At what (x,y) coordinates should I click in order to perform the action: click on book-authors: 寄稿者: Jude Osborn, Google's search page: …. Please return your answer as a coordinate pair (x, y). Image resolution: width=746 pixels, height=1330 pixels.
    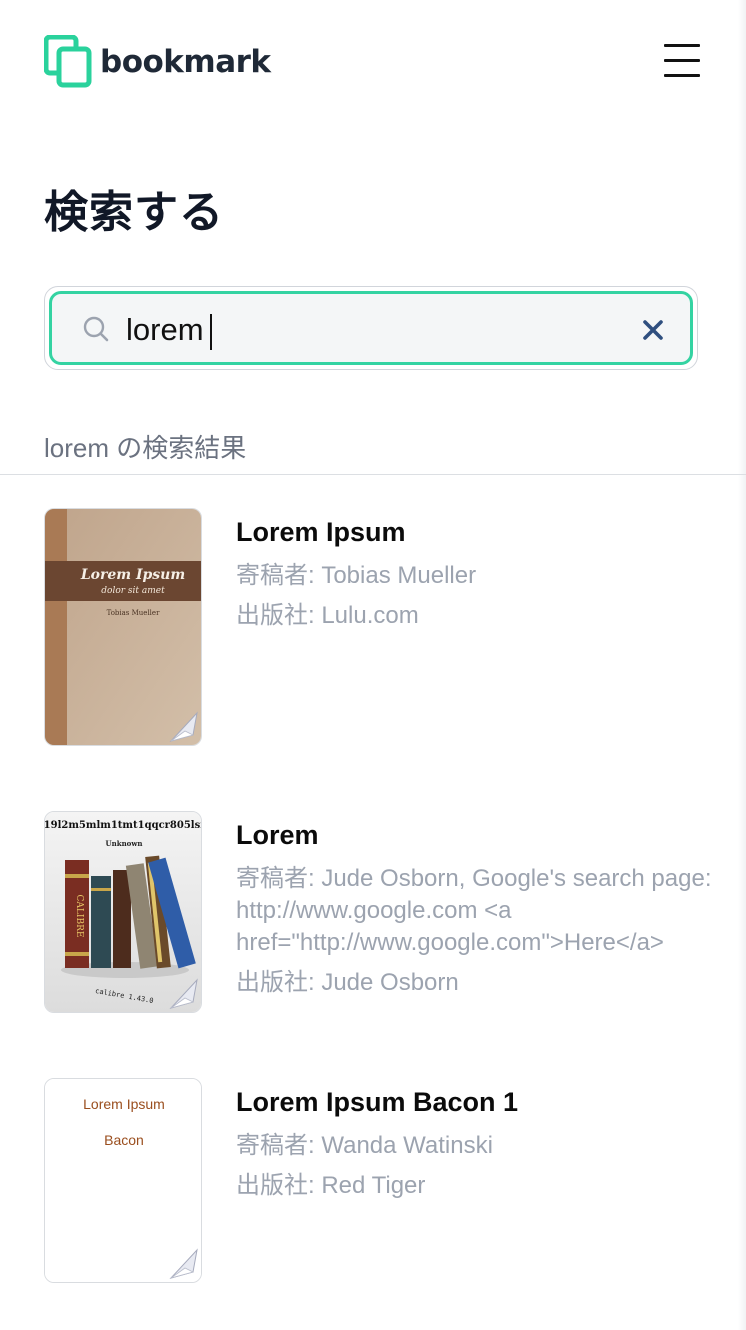
    Looking at the image, I should click on (474, 911).